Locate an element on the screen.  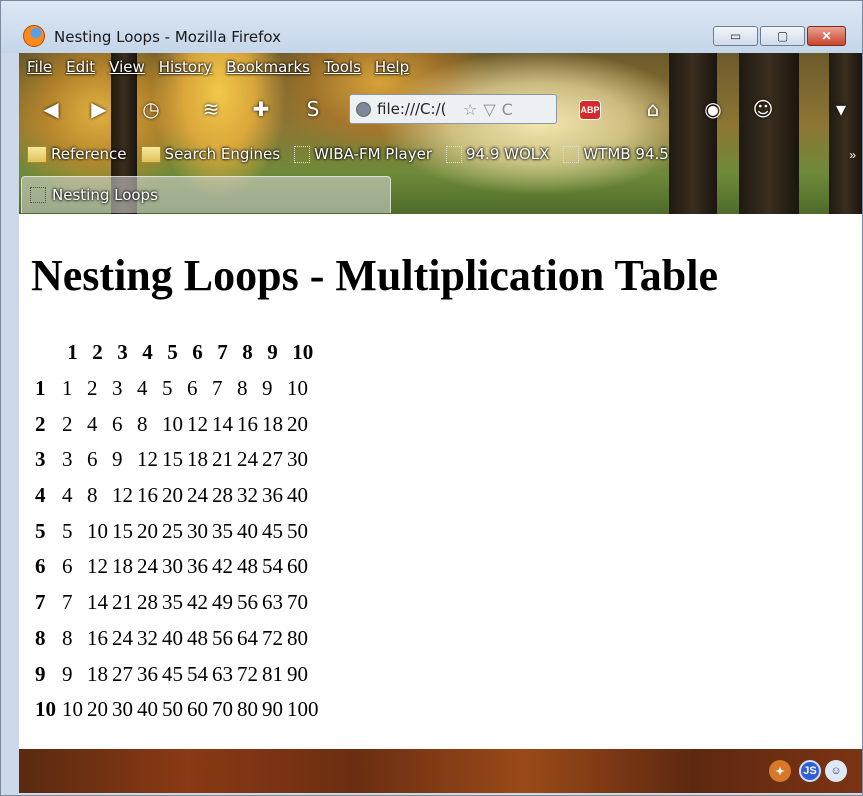
bookmark-label: WIBA-FM Player is located at coordinates (373, 154).